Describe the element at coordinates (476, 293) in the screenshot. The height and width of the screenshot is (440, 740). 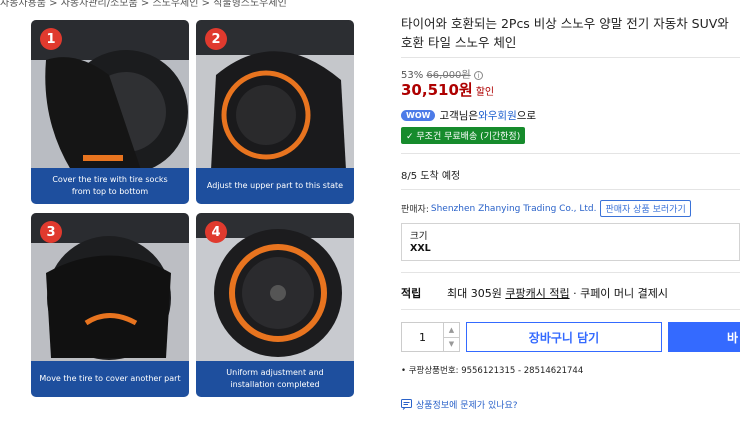
I see `points-text-pre: 최대 305원` at that location.